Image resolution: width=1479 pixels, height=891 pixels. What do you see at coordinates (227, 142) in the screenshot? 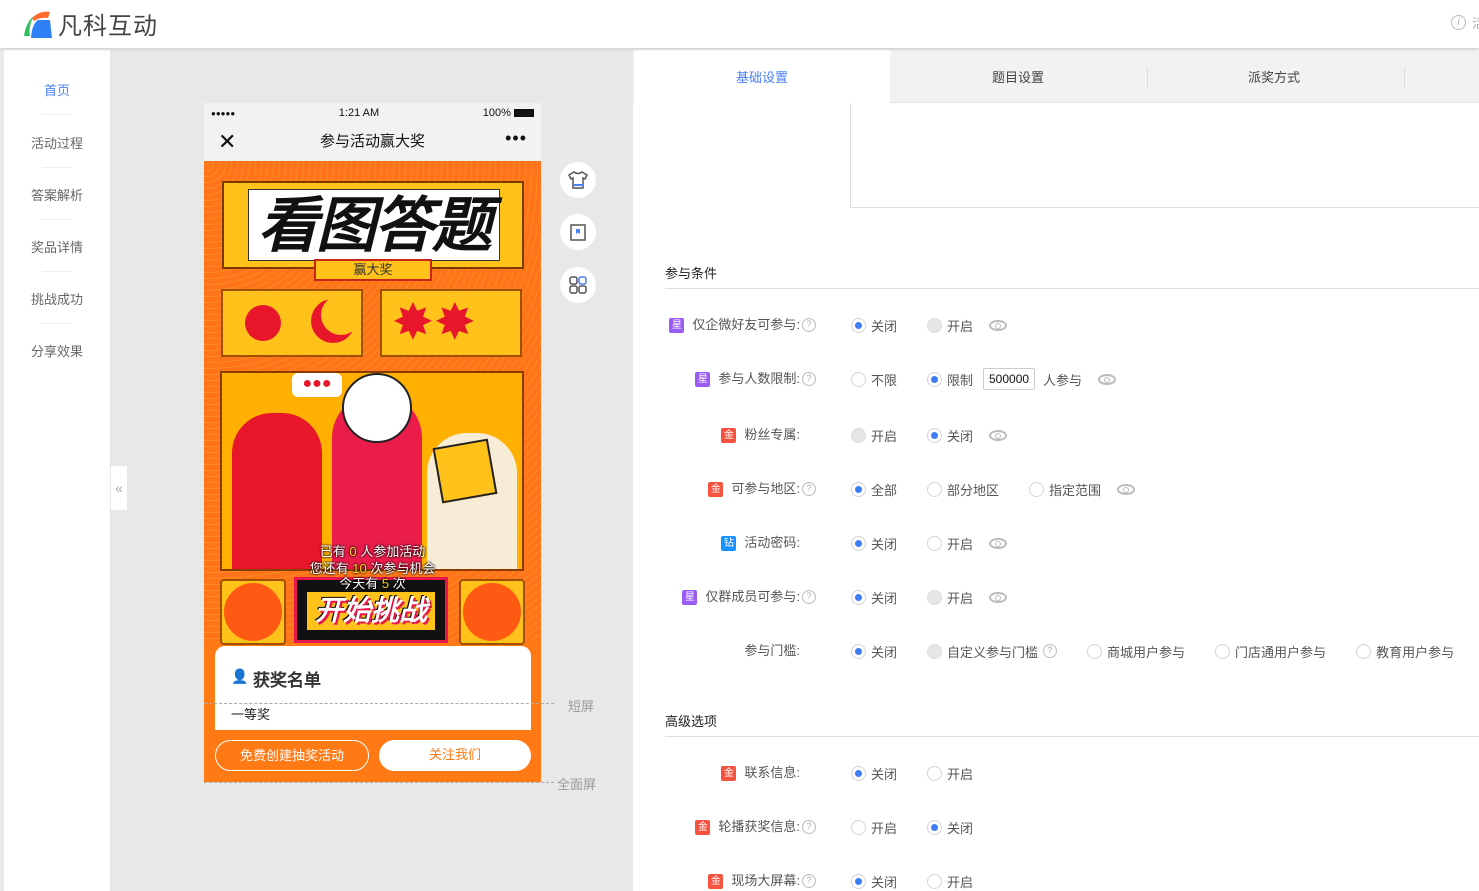
I see `close-icon: ✕` at bounding box center [227, 142].